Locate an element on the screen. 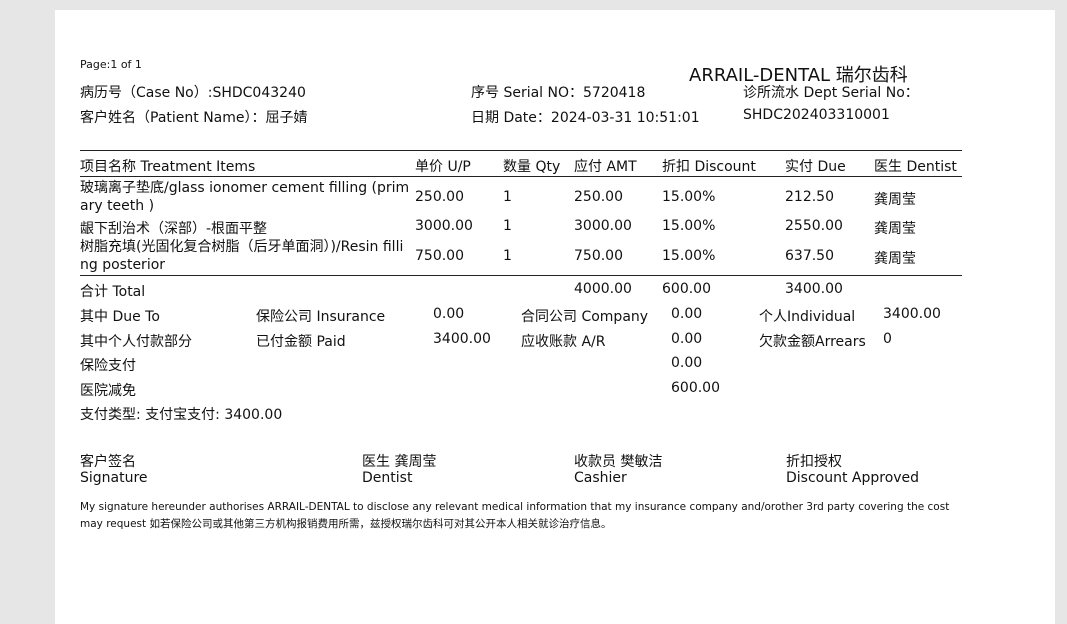  signature-dentist: 医生 龚周莹 Dentist is located at coordinates (399, 470).